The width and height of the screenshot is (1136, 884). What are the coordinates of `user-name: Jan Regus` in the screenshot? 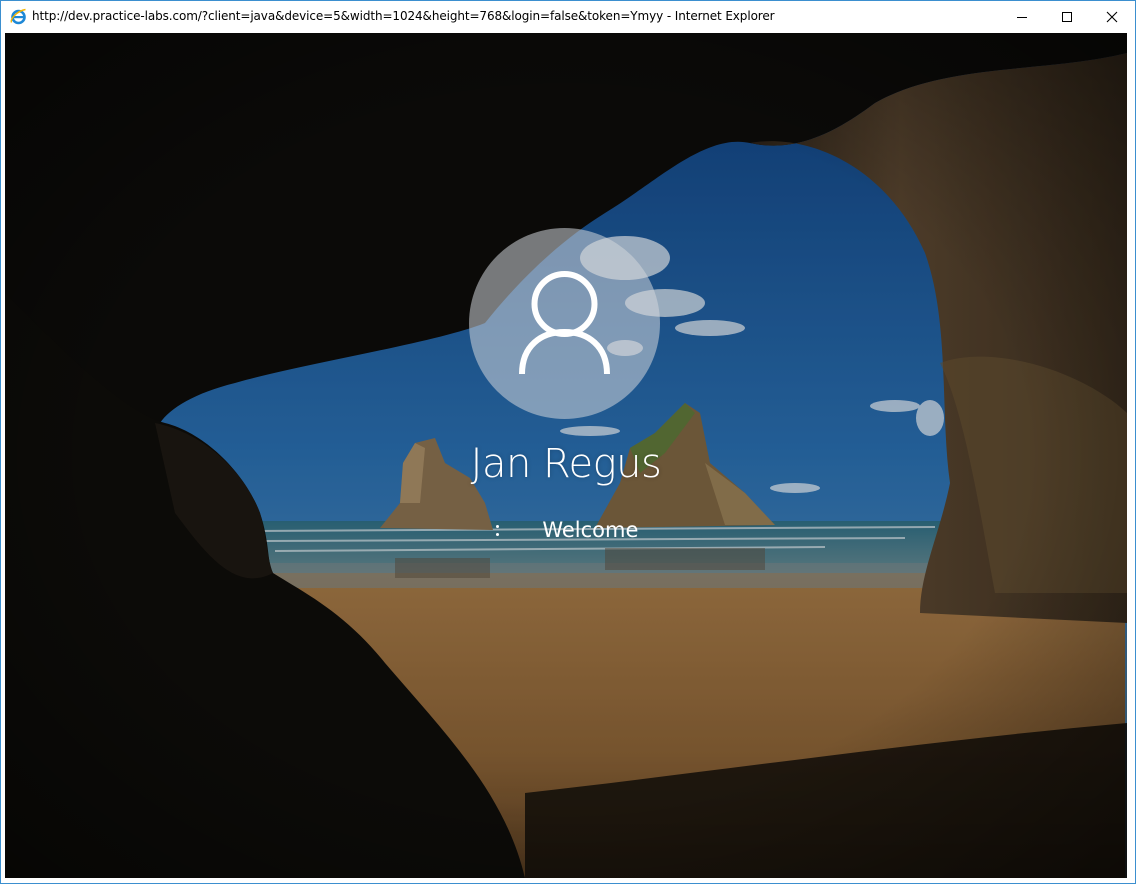 It's located at (566, 464).